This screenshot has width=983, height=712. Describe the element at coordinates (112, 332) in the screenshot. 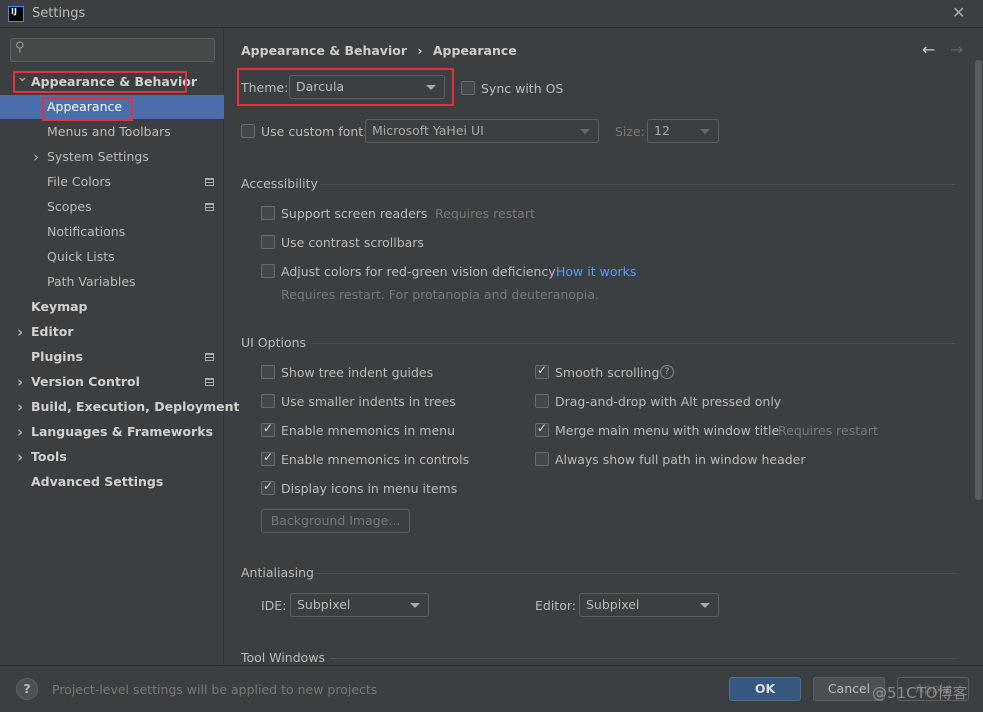

I see `sidebar-item: › Editor` at that location.